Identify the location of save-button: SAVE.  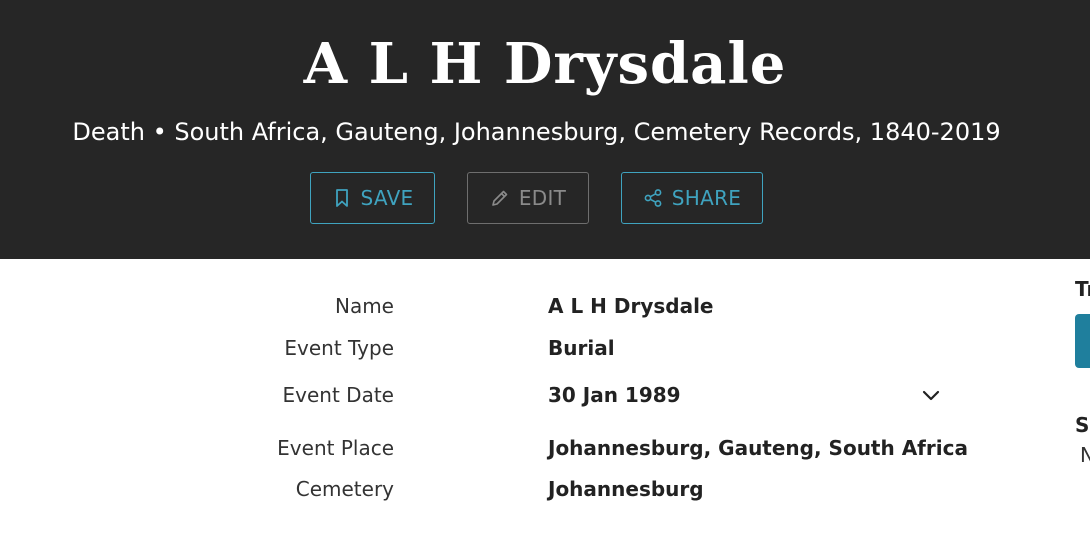
(372, 198).